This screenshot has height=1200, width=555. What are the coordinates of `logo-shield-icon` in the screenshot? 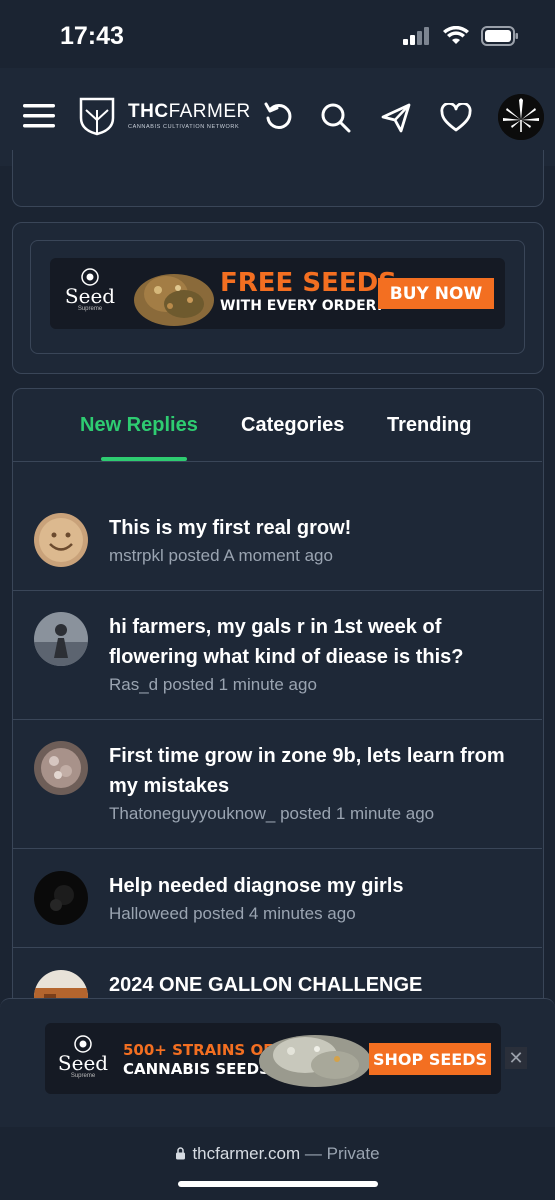 It's located at (97, 116).